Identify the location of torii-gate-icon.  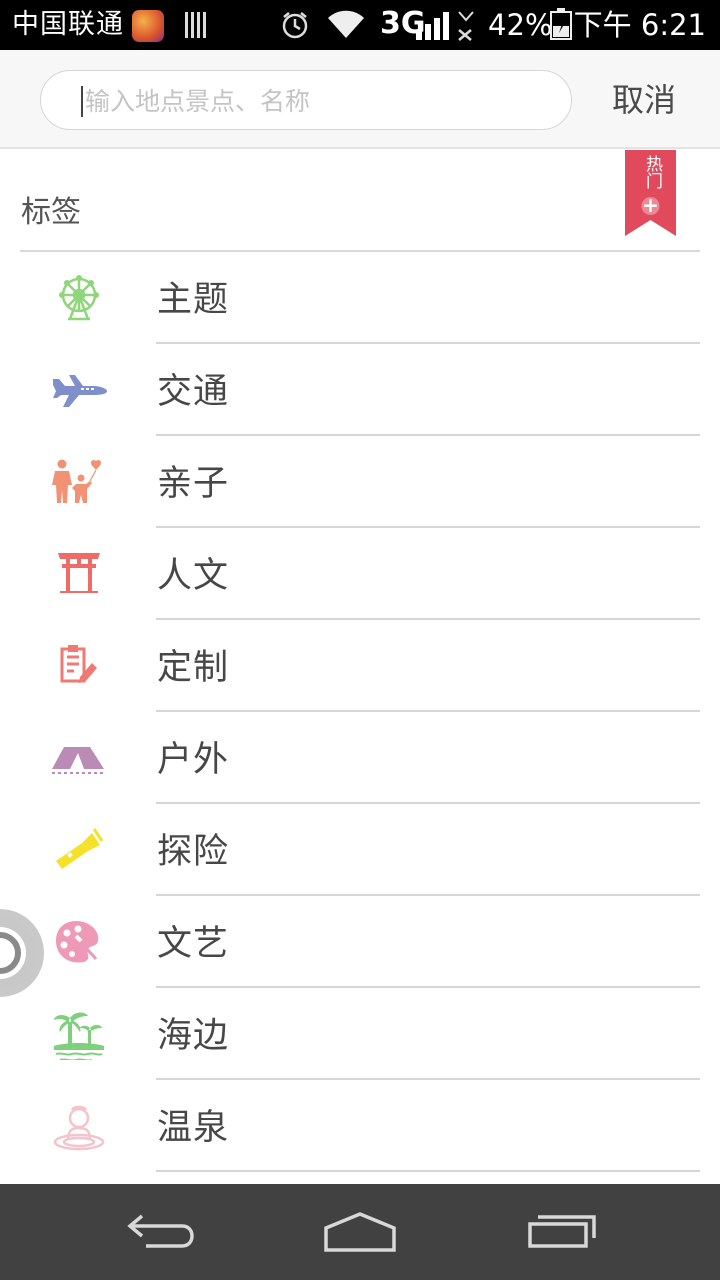
(79, 573).